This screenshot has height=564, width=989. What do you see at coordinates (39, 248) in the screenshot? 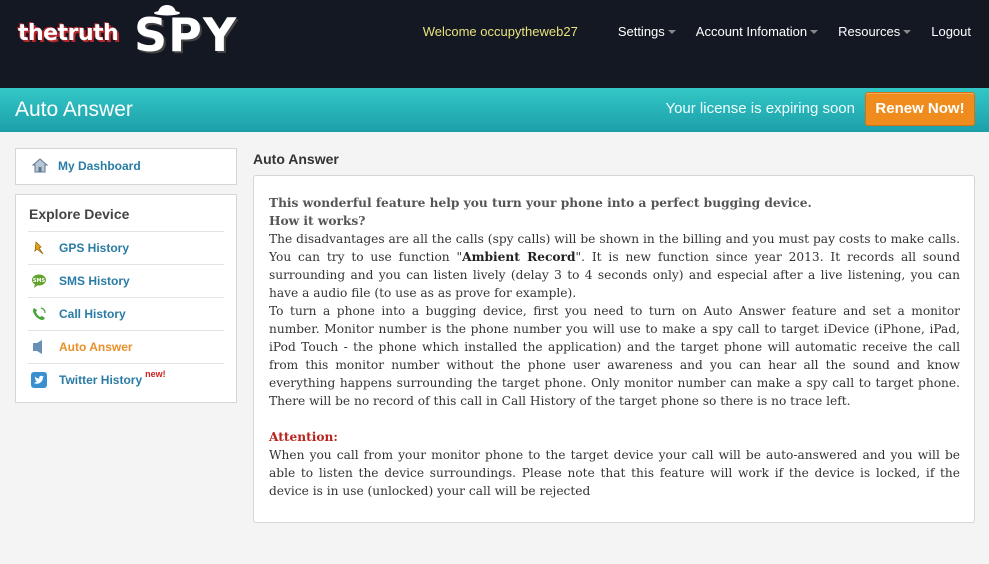
I see `gps-pin-icon` at bounding box center [39, 248].